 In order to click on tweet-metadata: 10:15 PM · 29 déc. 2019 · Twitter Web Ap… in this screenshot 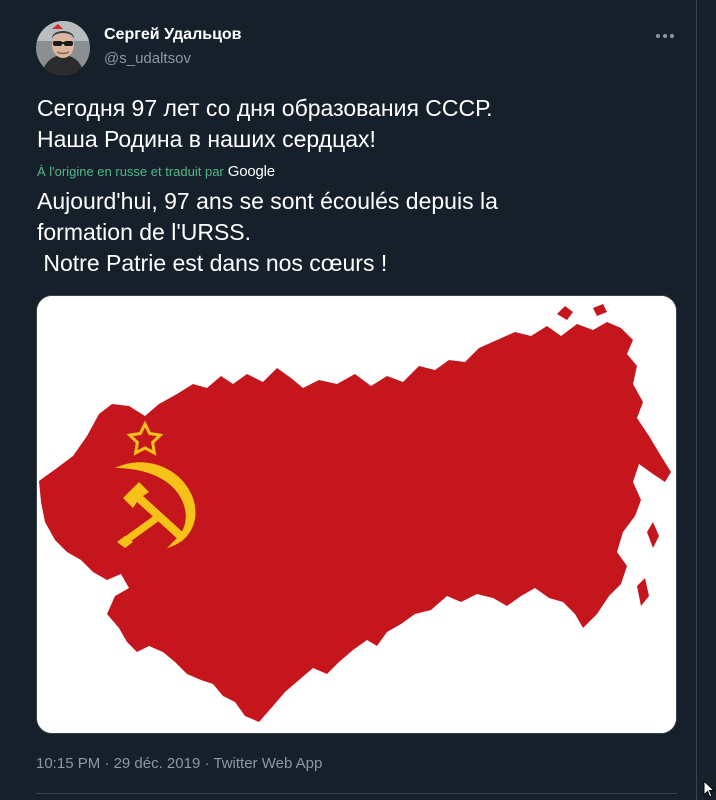, I will do `click(179, 764)`.